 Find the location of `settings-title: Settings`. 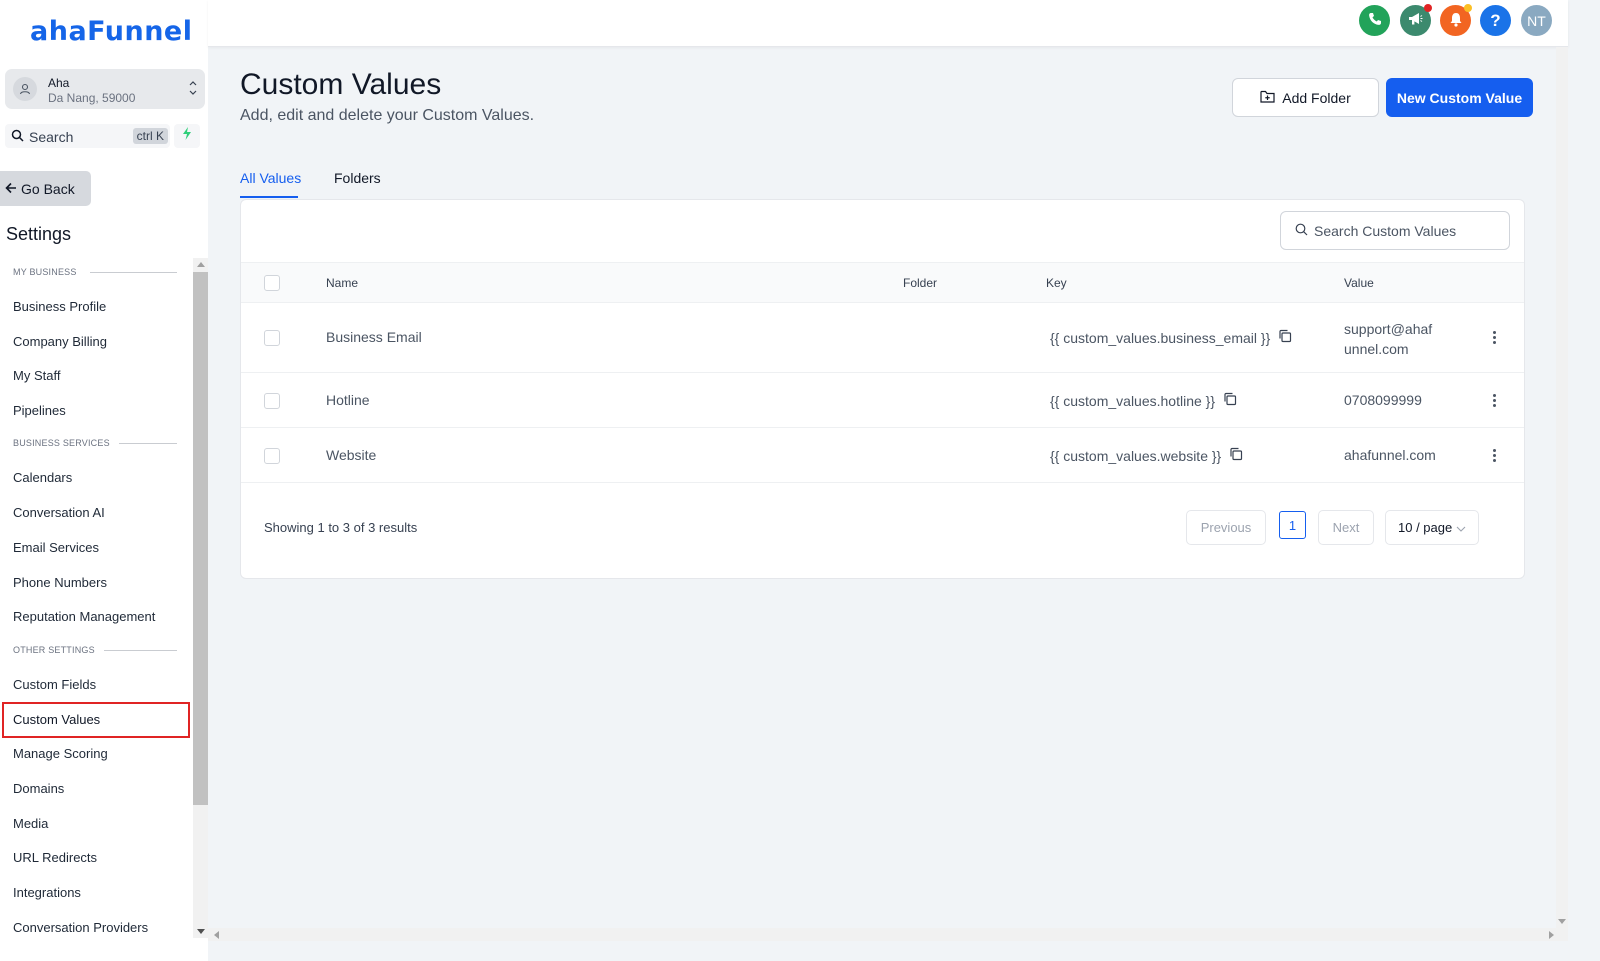

settings-title: Settings is located at coordinates (39, 234).